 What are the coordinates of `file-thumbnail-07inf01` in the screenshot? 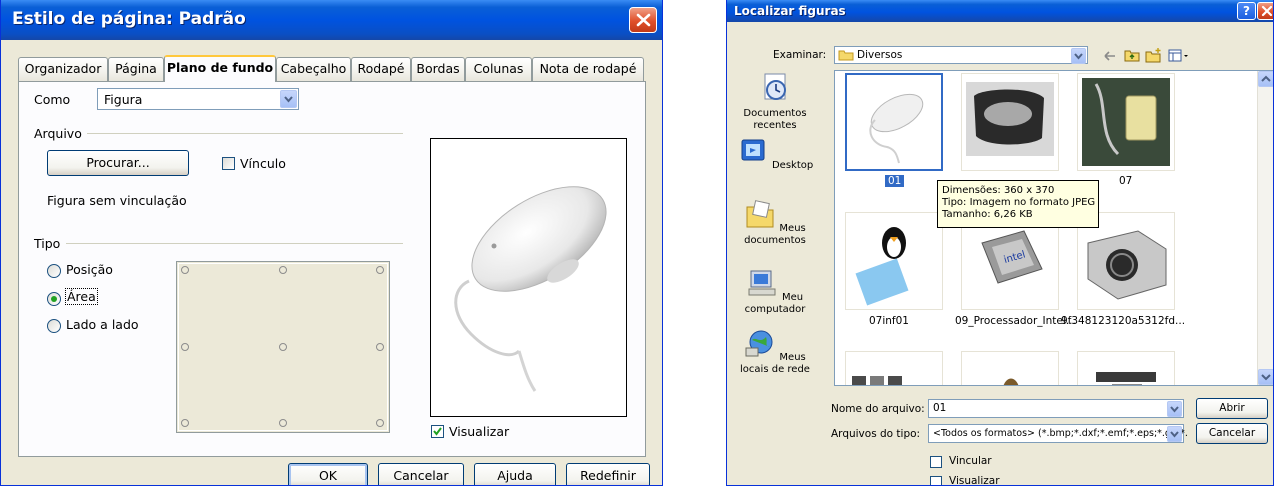 It's located at (894, 261).